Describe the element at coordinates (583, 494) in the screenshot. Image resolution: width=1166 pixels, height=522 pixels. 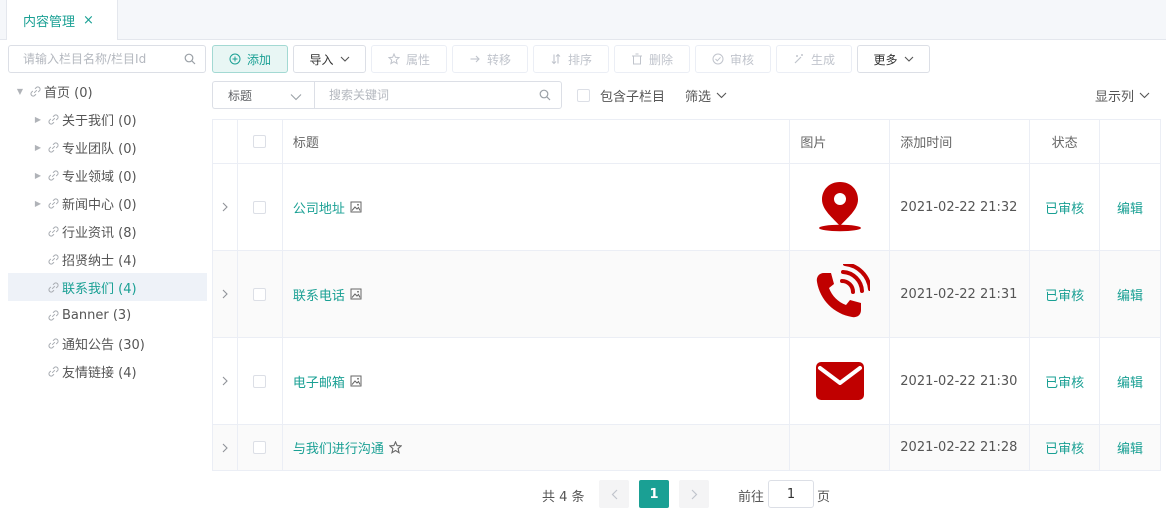
I see `pagination: 共 4 条 1 前往 页` at that location.